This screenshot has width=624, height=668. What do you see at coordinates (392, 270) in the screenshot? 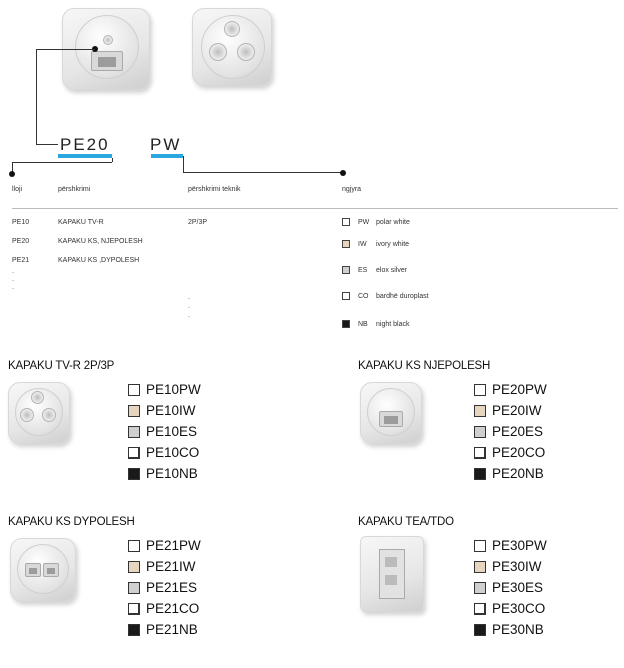
I see `color-name: elox silver` at bounding box center [392, 270].